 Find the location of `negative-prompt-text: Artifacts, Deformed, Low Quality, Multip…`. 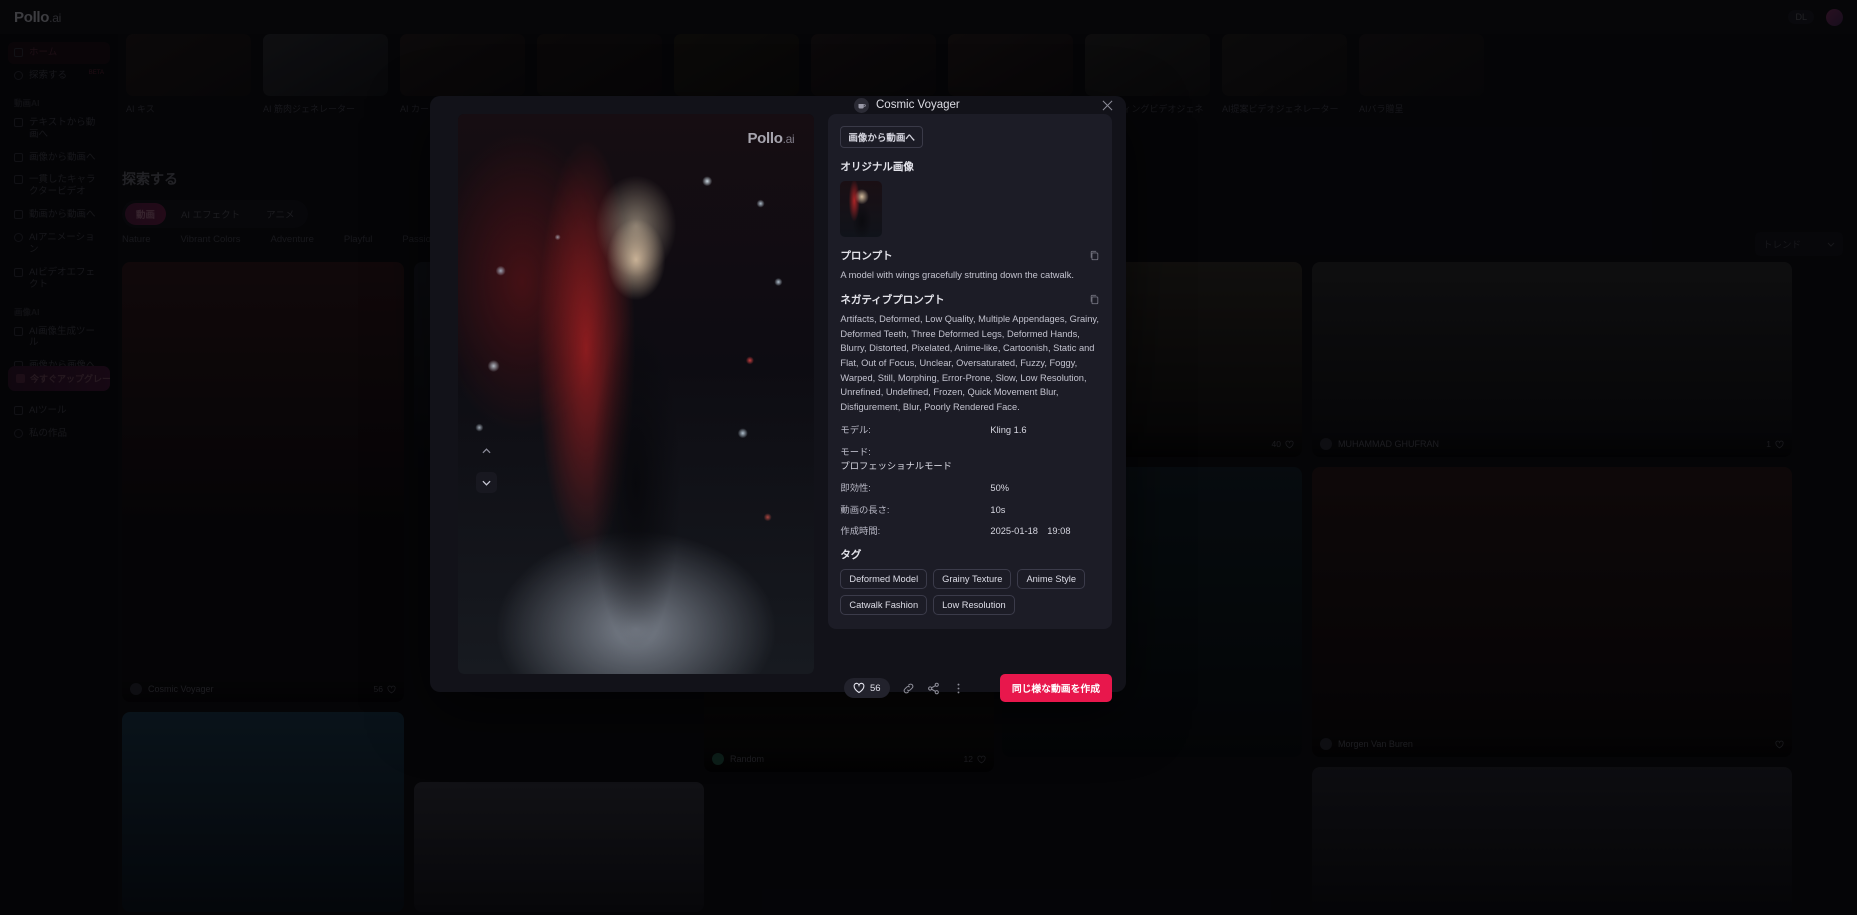

negative-prompt-text: Artifacts, Deformed, Low Quality, Multip… is located at coordinates (969, 363).